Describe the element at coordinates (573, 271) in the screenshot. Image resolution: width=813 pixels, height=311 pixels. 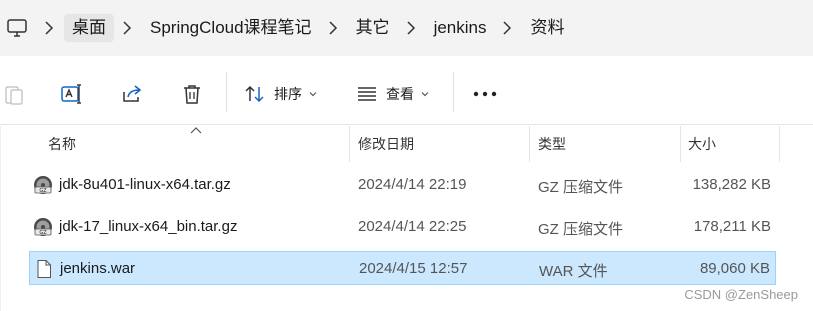
I see `file-type: WAR 文件` at that location.